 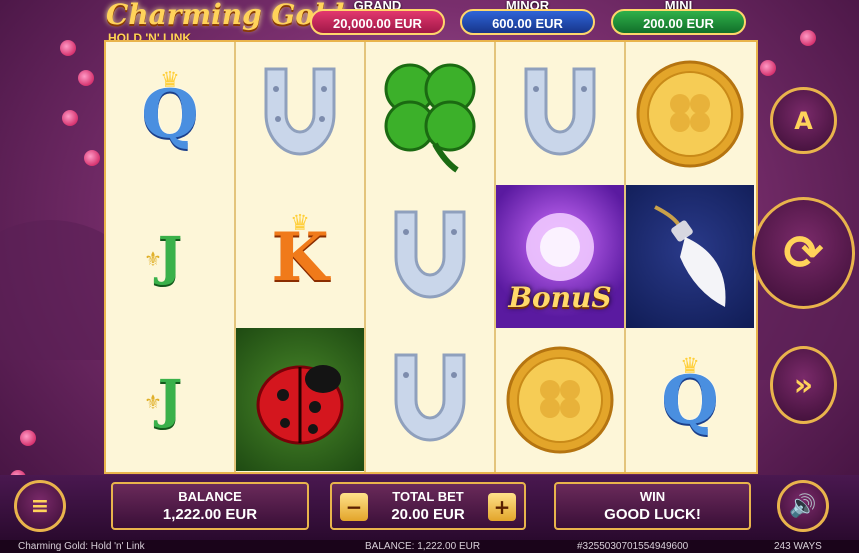 I want to click on autoplay-icon: A, so click(x=803, y=120).